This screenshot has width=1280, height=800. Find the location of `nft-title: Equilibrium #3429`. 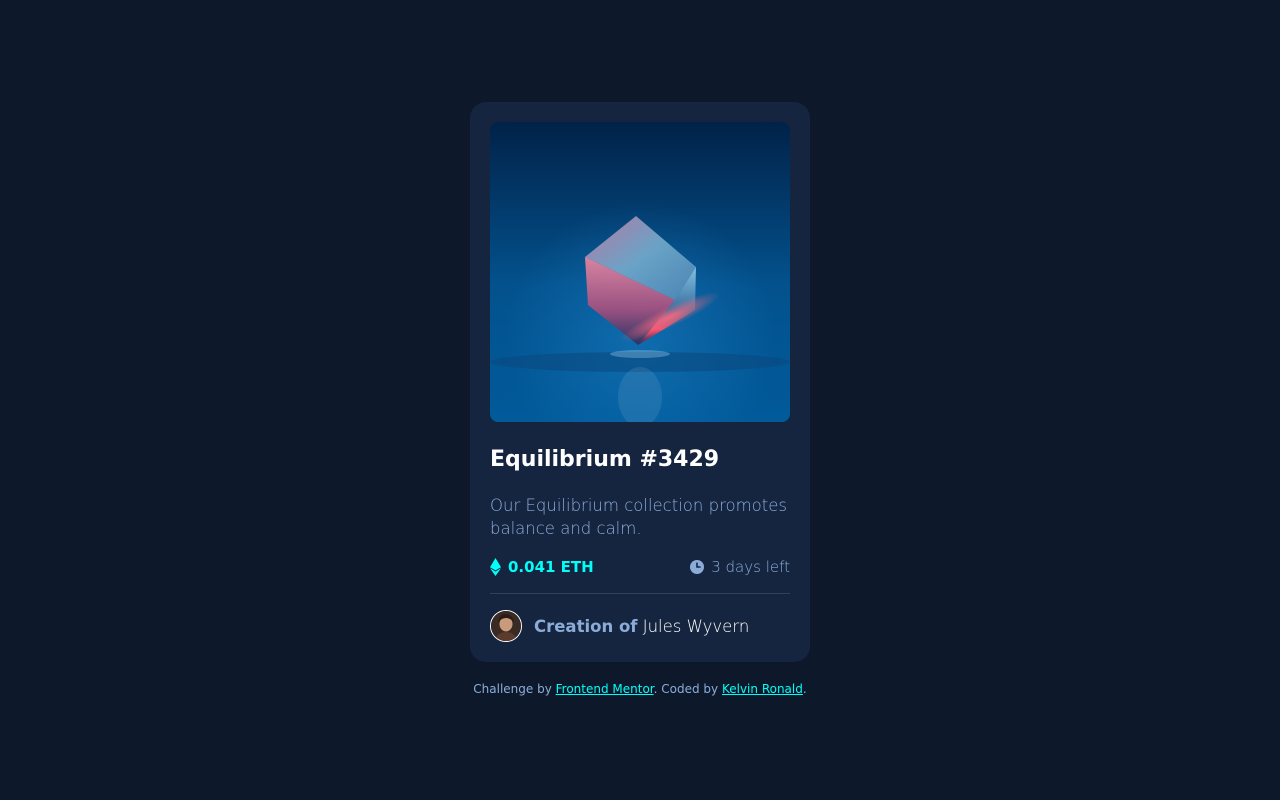

nft-title: Equilibrium #3429 is located at coordinates (604, 460).